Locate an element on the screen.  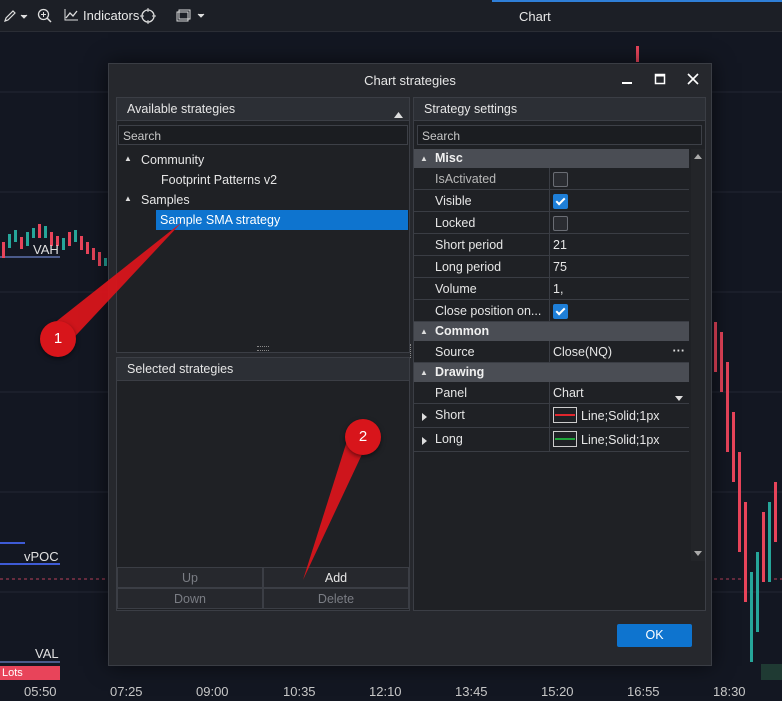
annotation-badge-2: 2 is located at coordinates (363, 437).